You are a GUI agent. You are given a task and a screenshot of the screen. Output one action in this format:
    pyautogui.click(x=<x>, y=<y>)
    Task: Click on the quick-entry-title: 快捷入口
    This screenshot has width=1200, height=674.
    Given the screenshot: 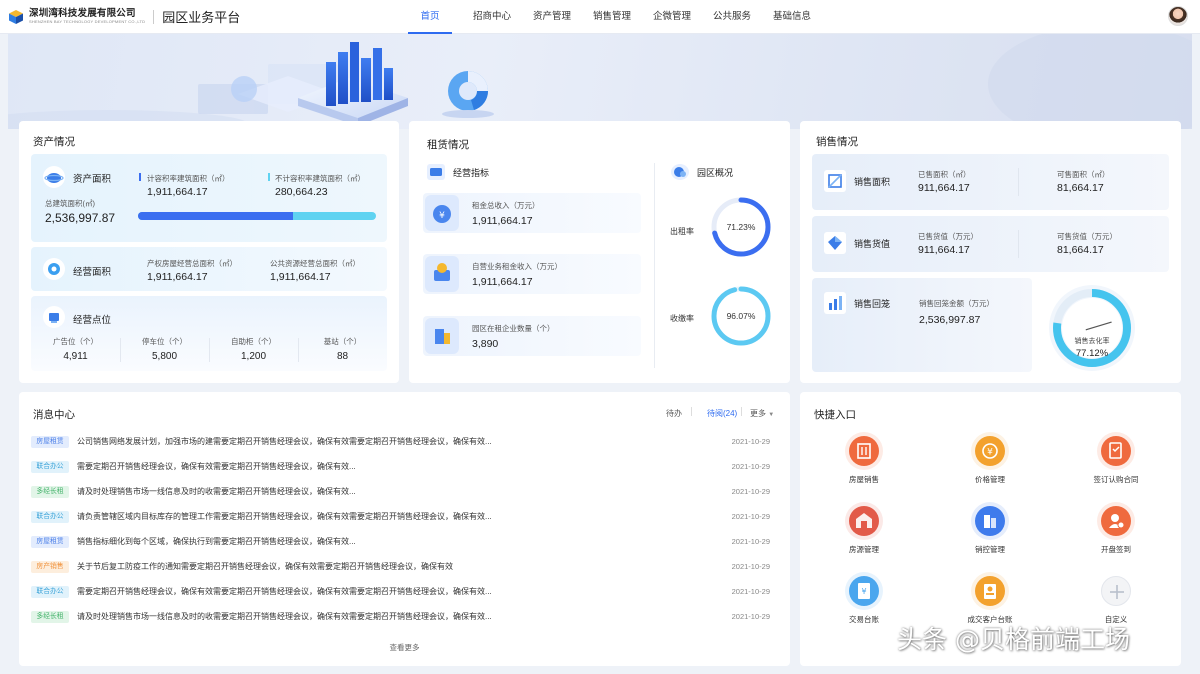 What is the action you would take?
    pyautogui.click(x=835, y=415)
    